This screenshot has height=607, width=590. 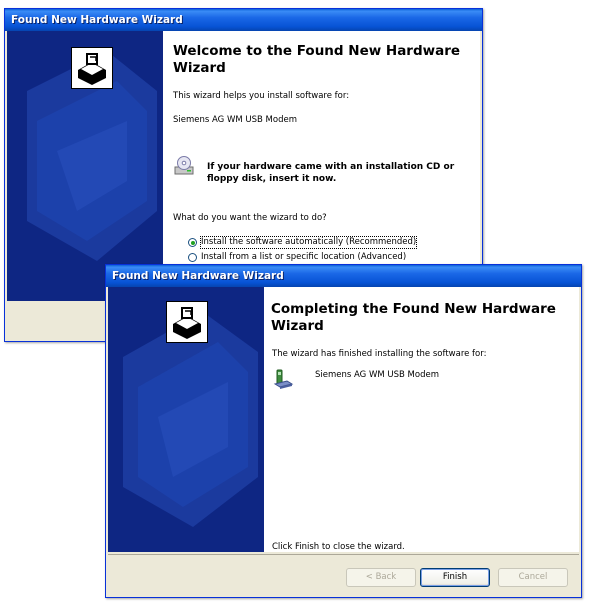 I want to click on completing-window-titlebar: Found New Hardware Wizard, so click(x=343, y=276).